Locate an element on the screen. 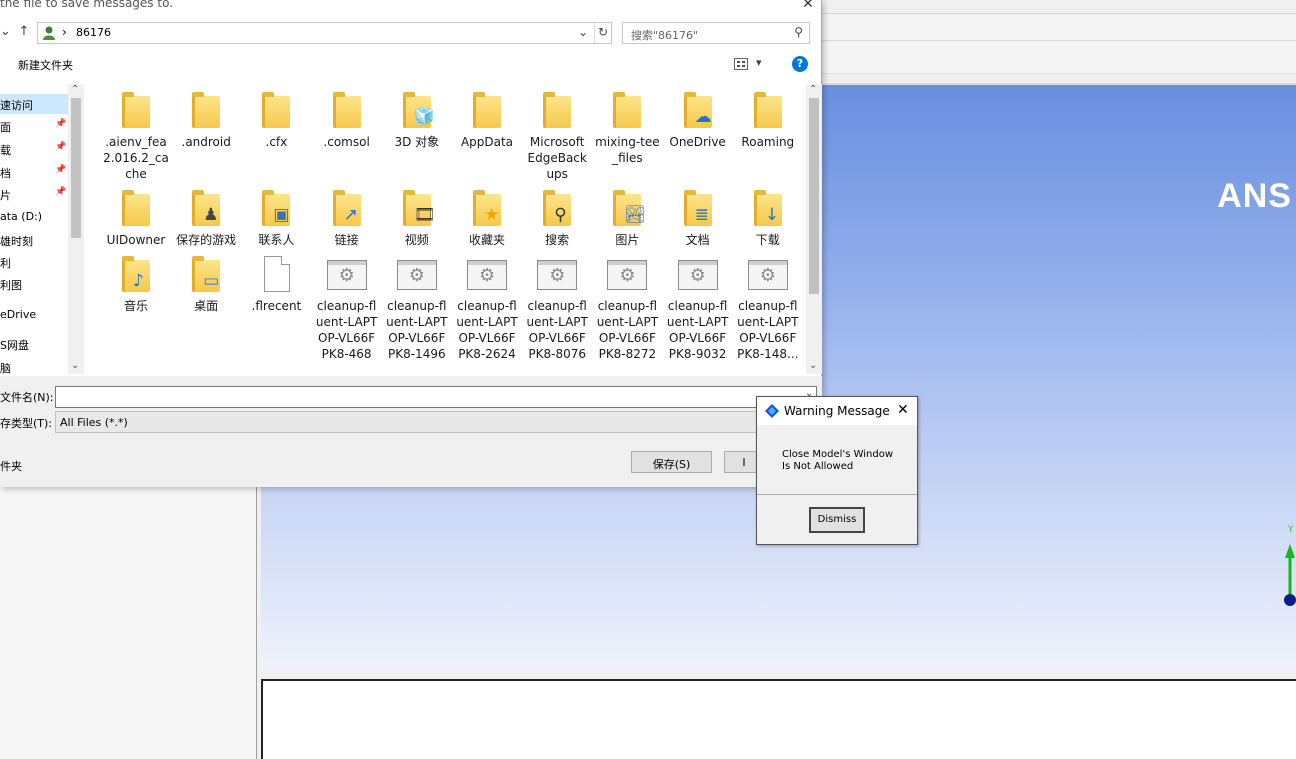 This screenshot has width=1296, height=759. user-folder-icon is located at coordinates (49, 33).